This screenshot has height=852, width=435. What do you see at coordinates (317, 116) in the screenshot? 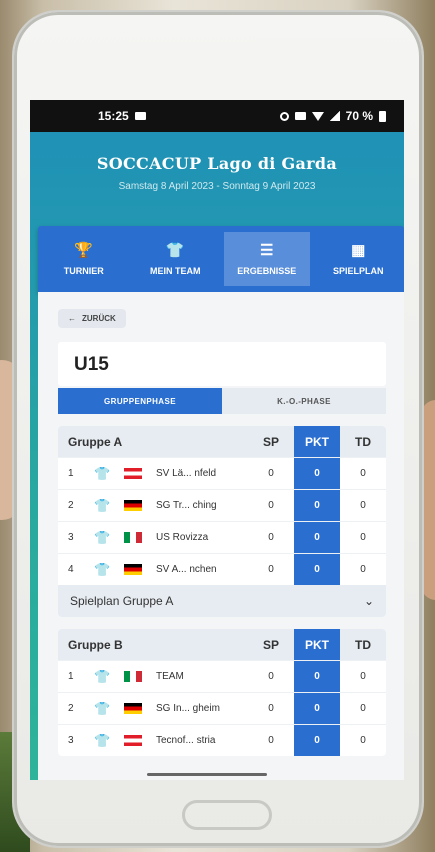
I see `wifi-icon` at bounding box center [317, 116].